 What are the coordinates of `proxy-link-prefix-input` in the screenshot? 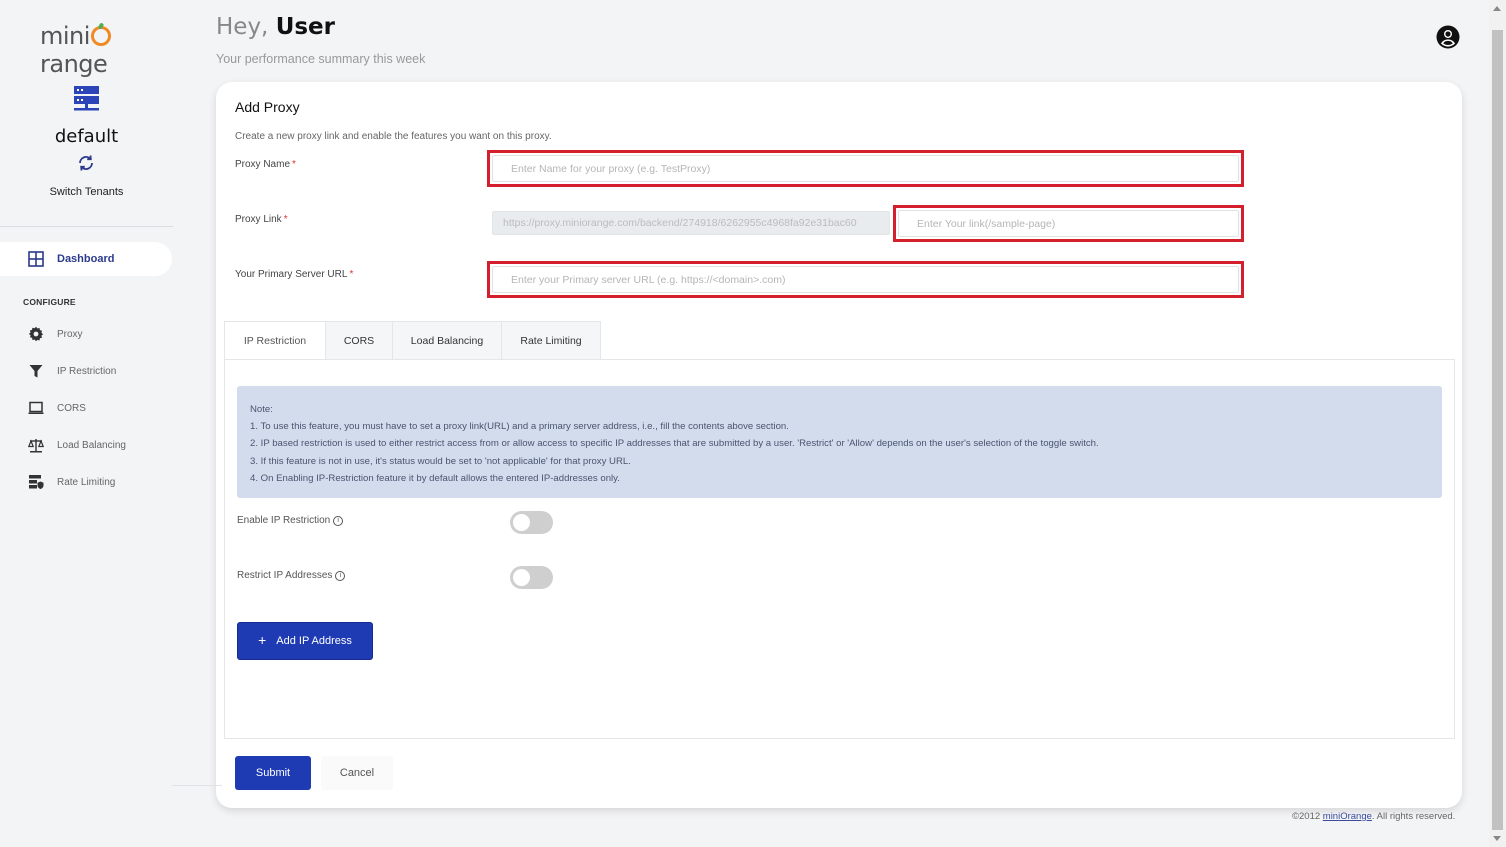 It's located at (691, 223).